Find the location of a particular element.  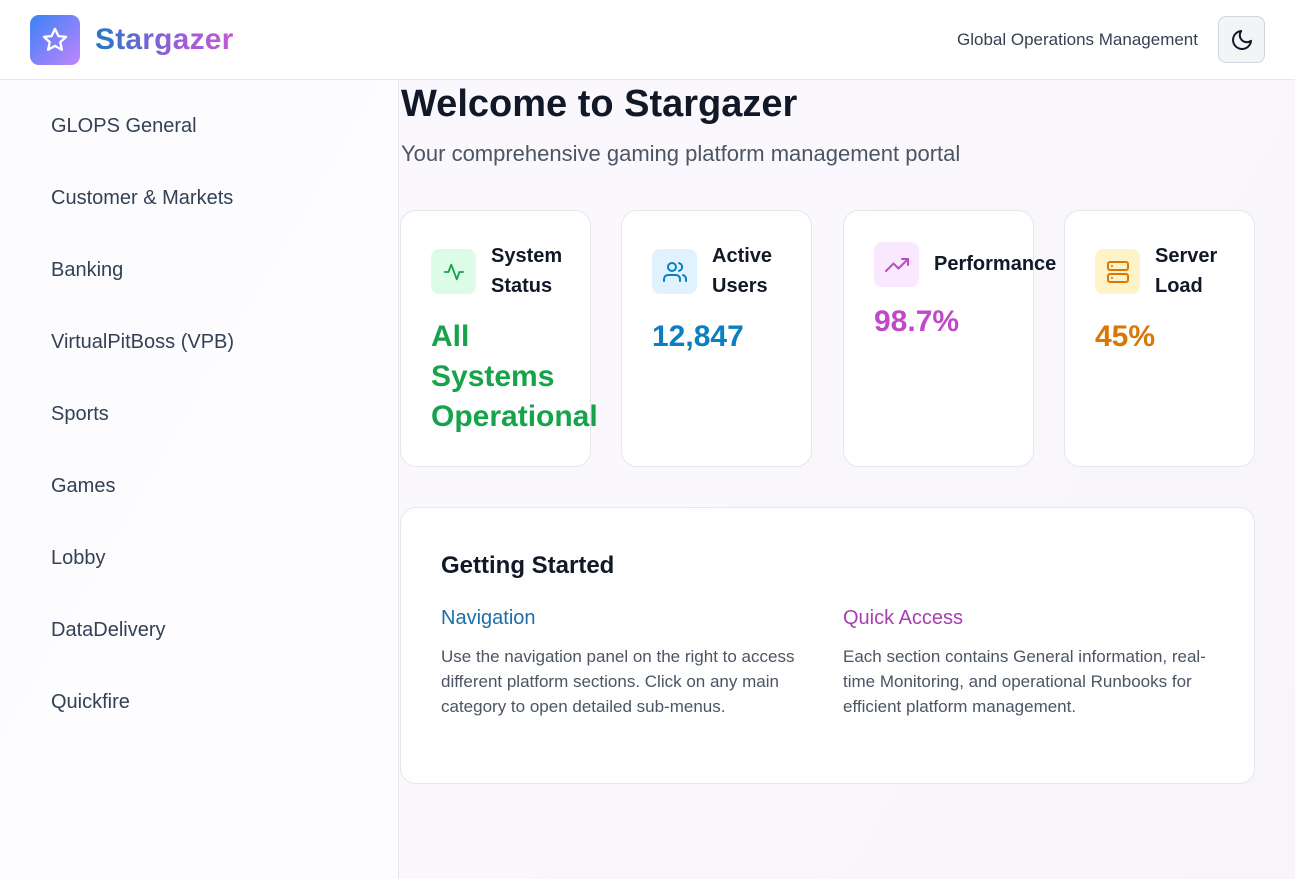

performance-card: Performance 98.7% is located at coordinates (949, 338).